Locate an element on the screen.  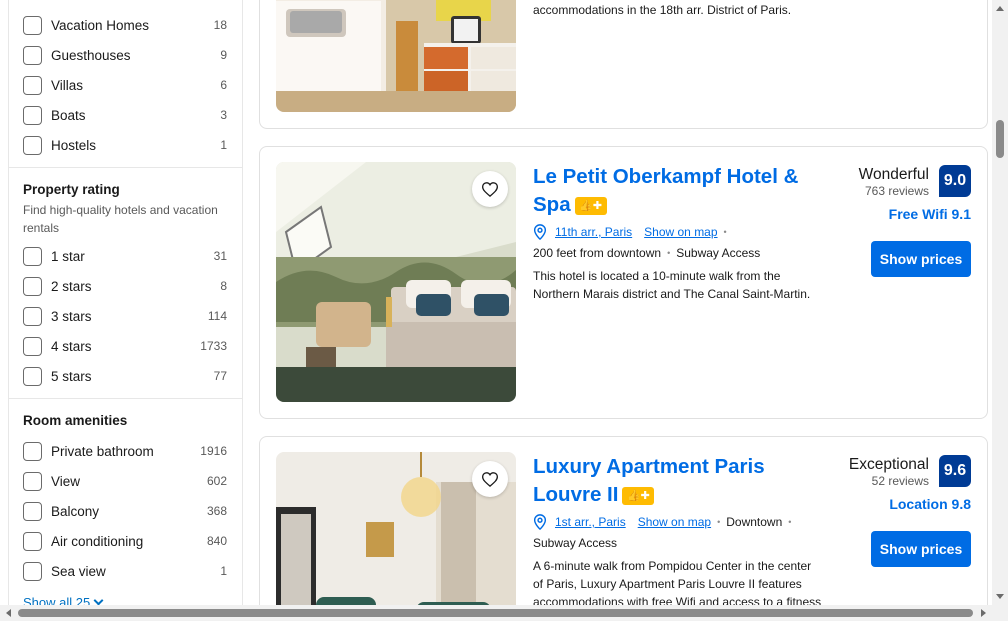
hotel-room-image is located at coordinates (396, 56).